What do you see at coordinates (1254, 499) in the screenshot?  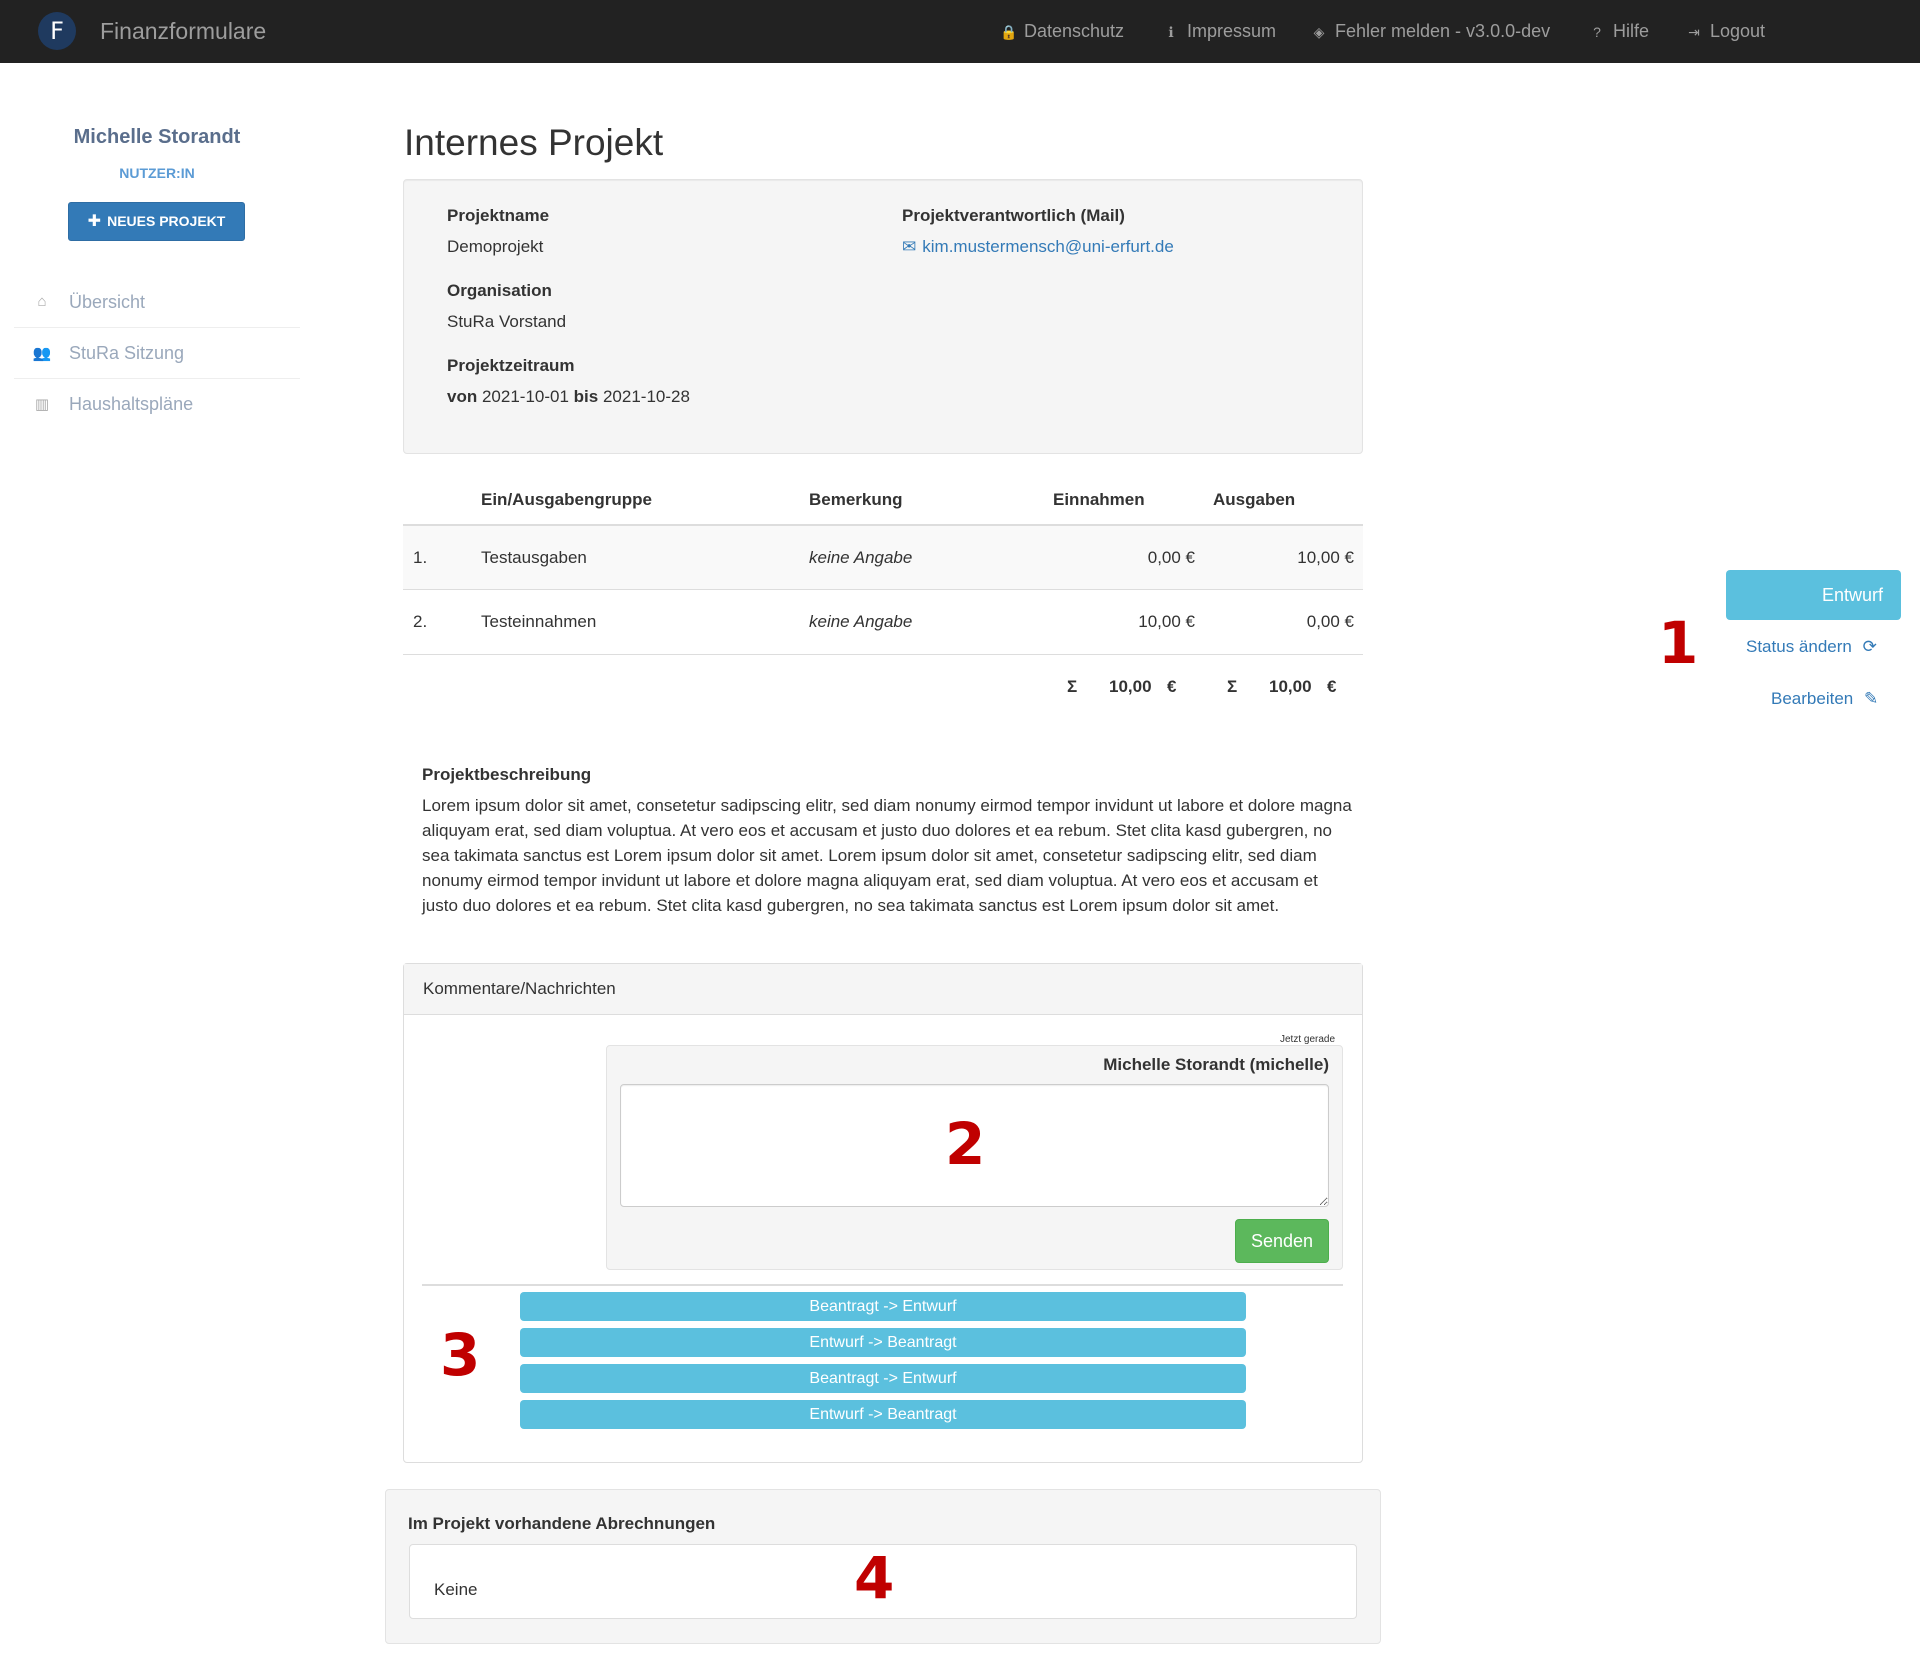 I see `table-header-expense: Ausgaben` at bounding box center [1254, 499].